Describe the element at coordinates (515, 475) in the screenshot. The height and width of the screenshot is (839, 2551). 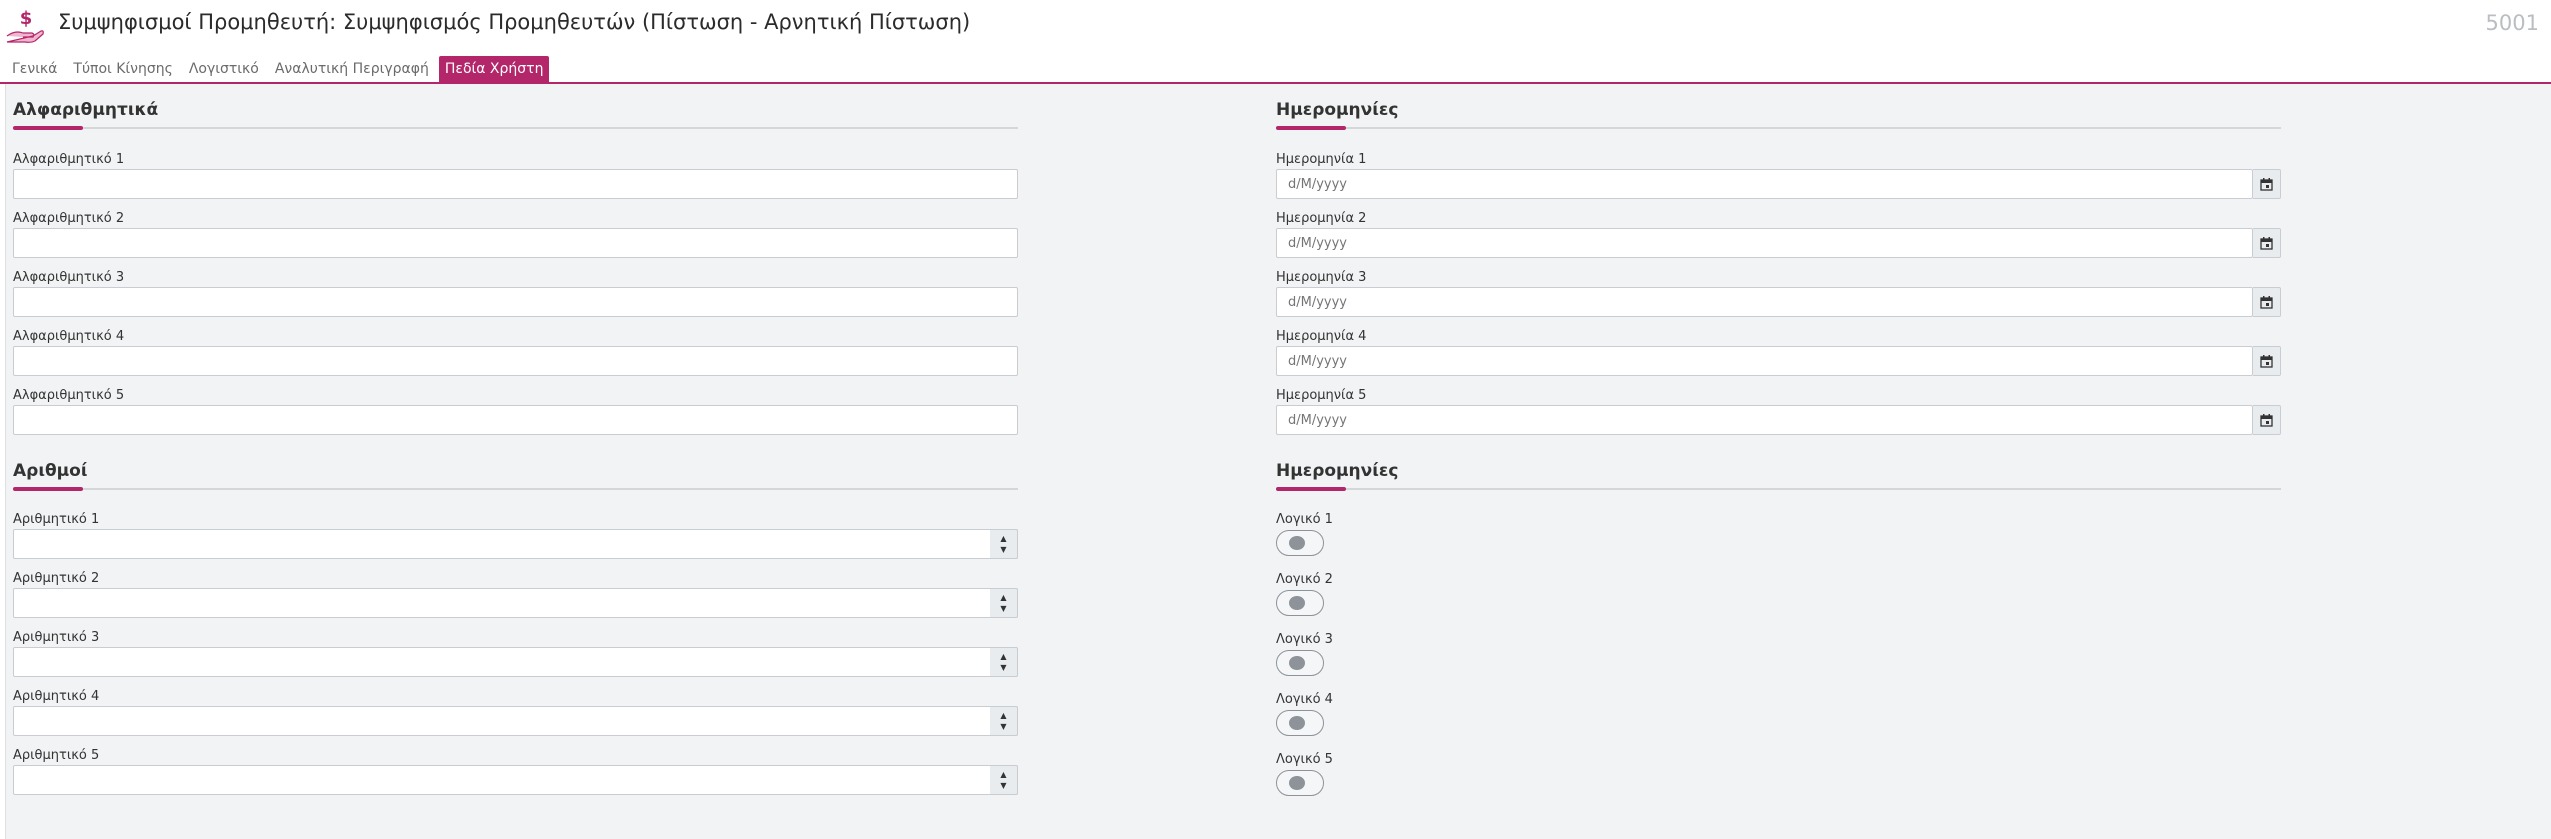
I see `section-numbers: Αριθμοί` at that location.